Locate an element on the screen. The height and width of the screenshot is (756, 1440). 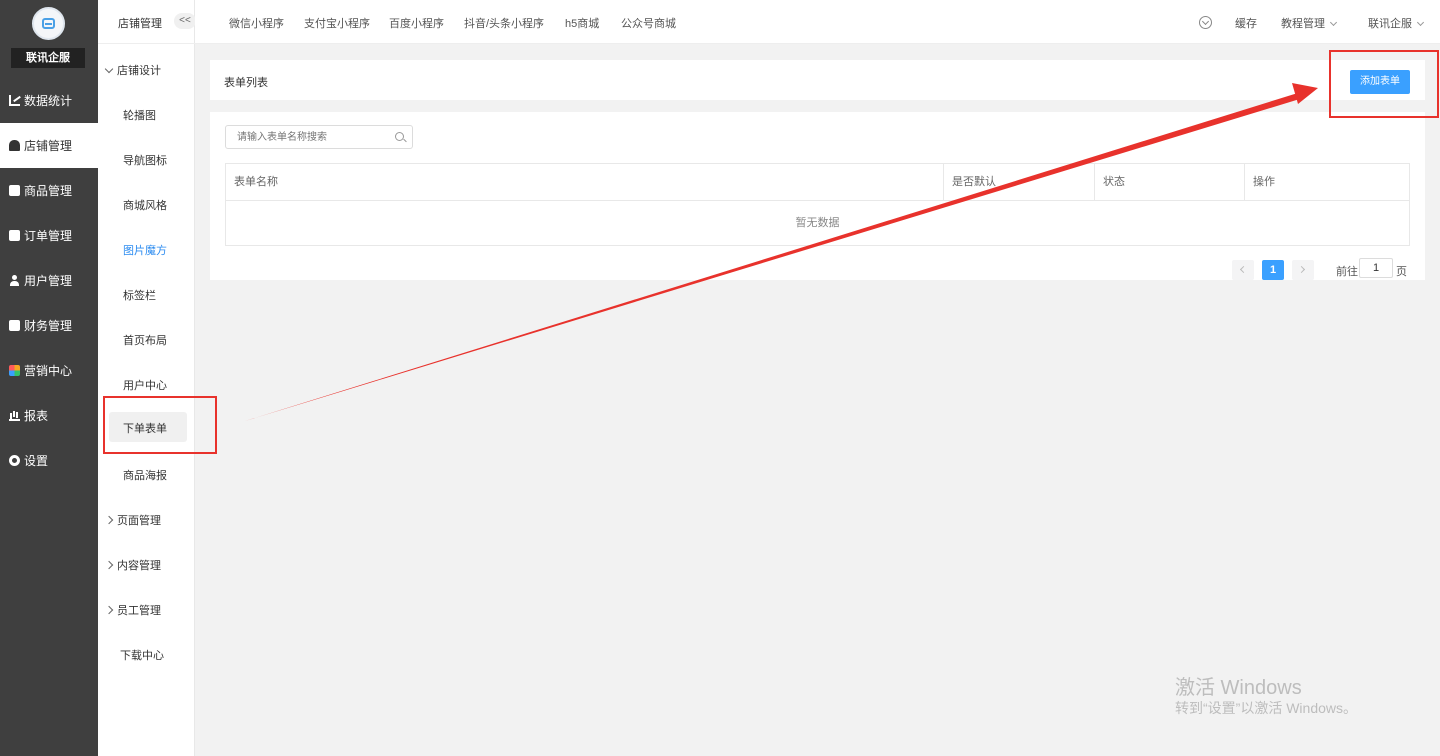
arrowhead is located at coordinates (1305, 93).